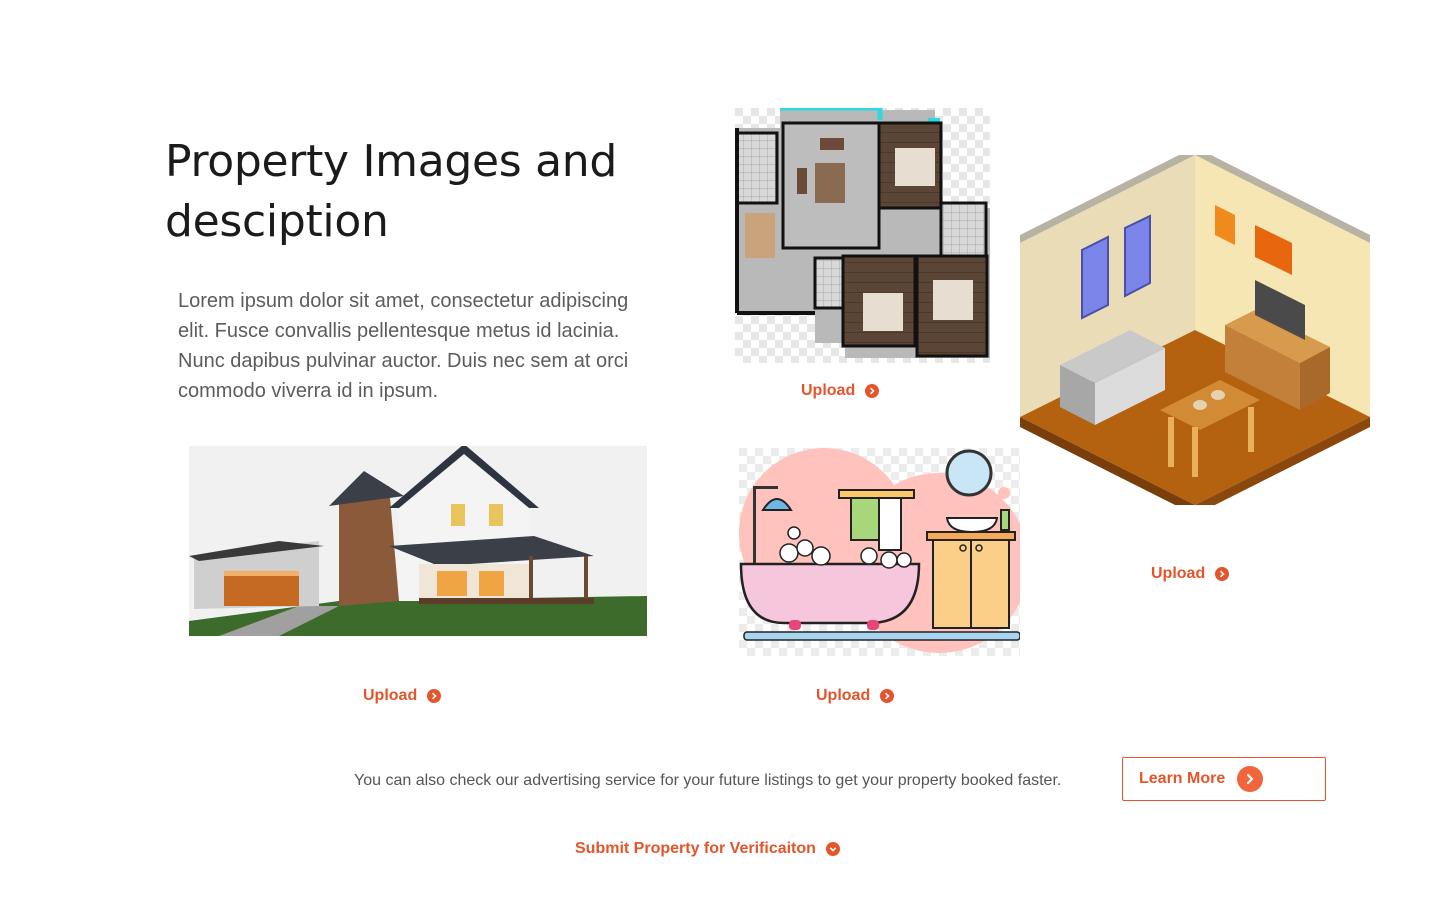  Describe the element at coordinates (879, 552) in the screenshot. I see `bathroom-image` at that location.